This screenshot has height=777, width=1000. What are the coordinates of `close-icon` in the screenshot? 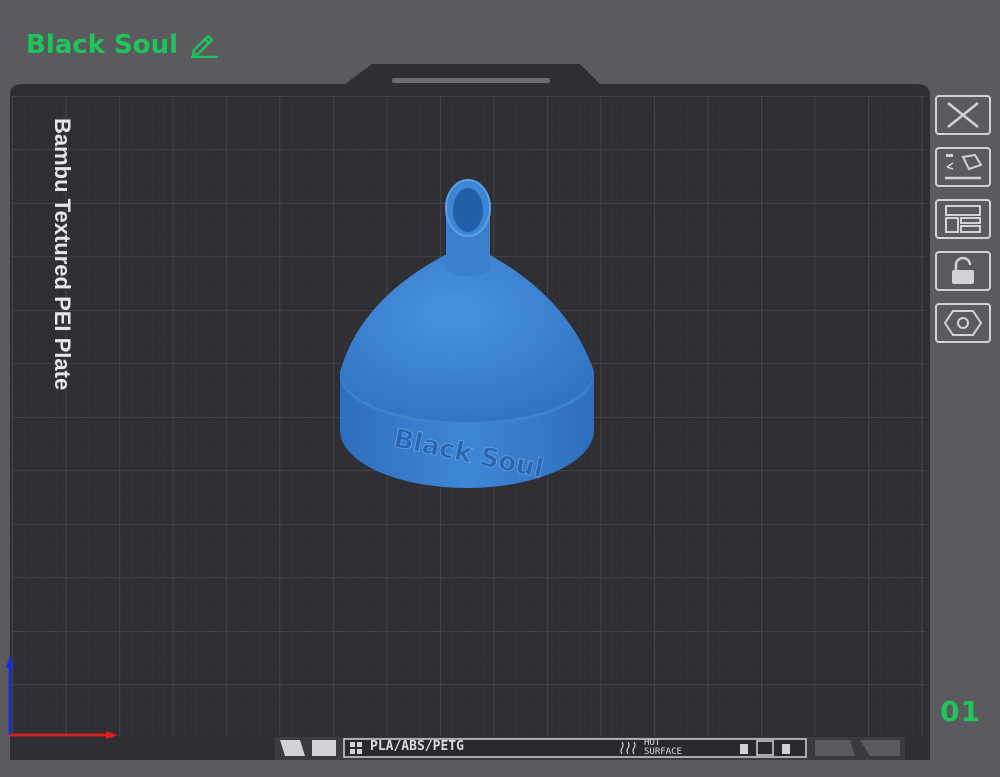 It's located at (963, 115).